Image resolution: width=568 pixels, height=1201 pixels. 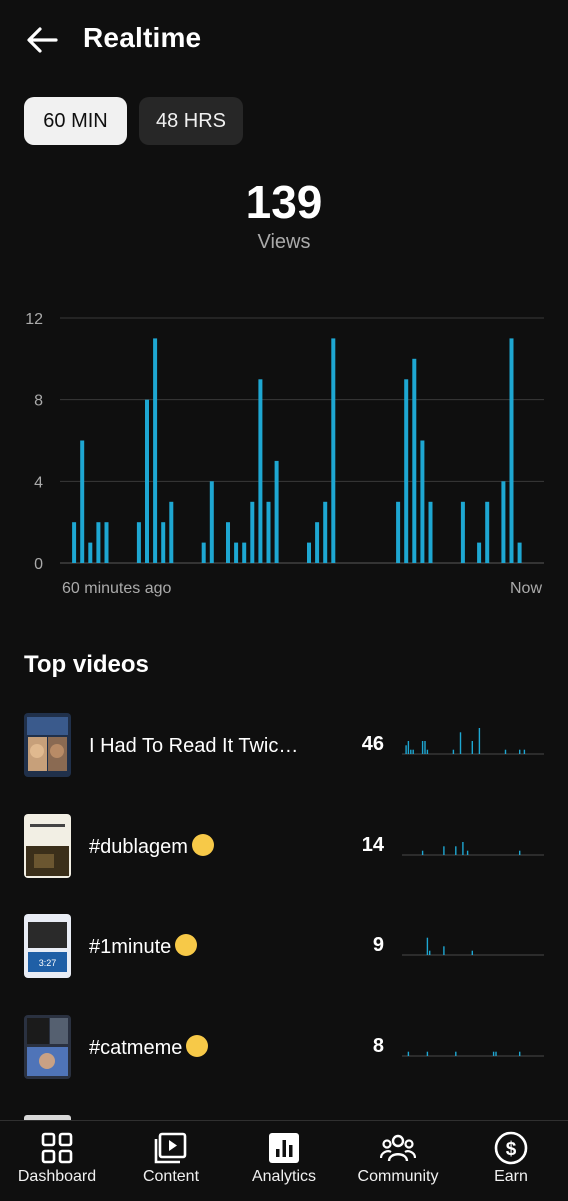 I want to click on video-views: 8, so click(x=378, y=1046).